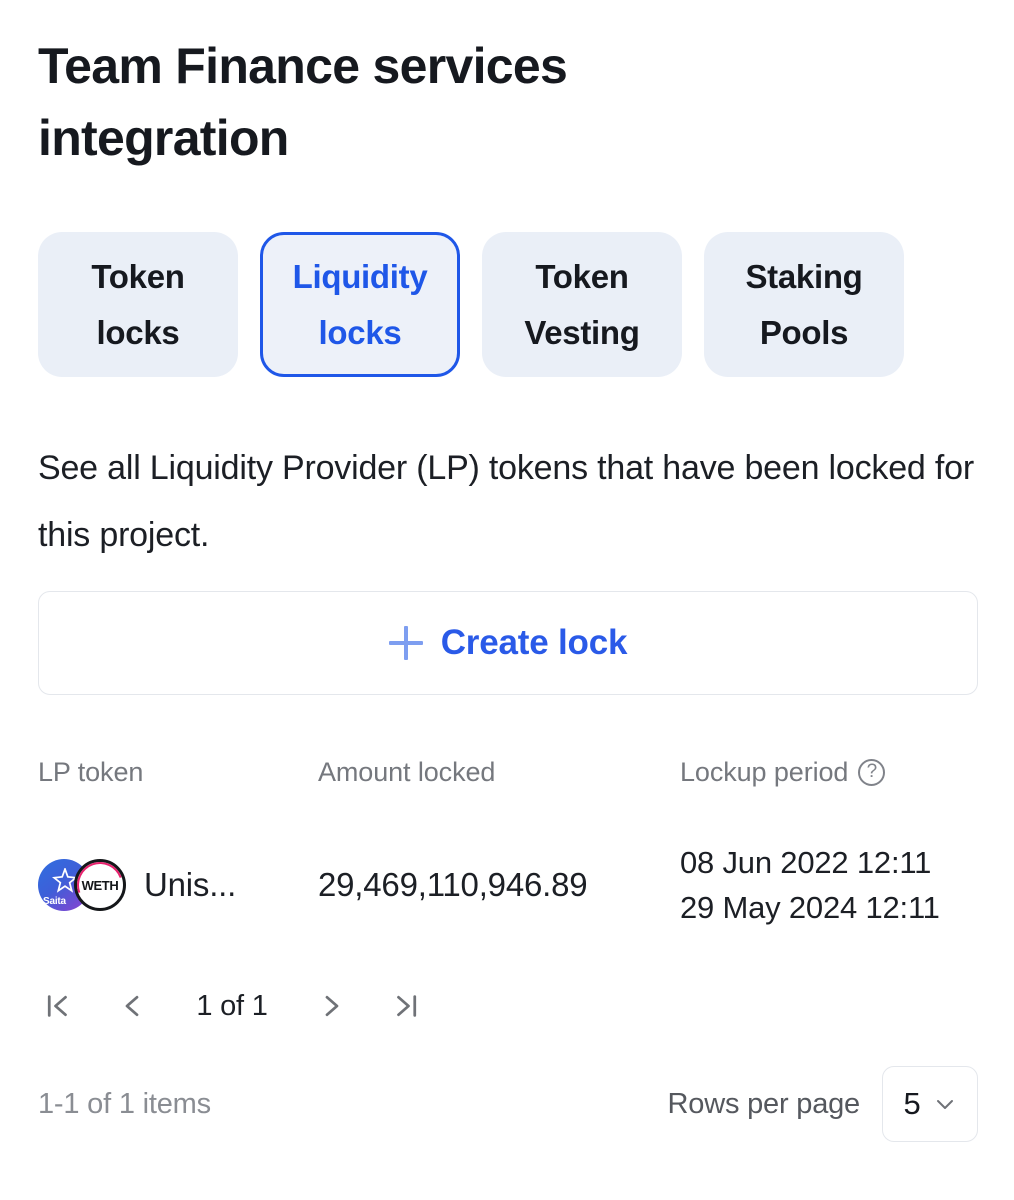 The width and height of the screenshot is (1014, 1200). Describe the element at coordinates (54, 901) in the screenshot. I see `saita-icon-label: Saita` at that location.